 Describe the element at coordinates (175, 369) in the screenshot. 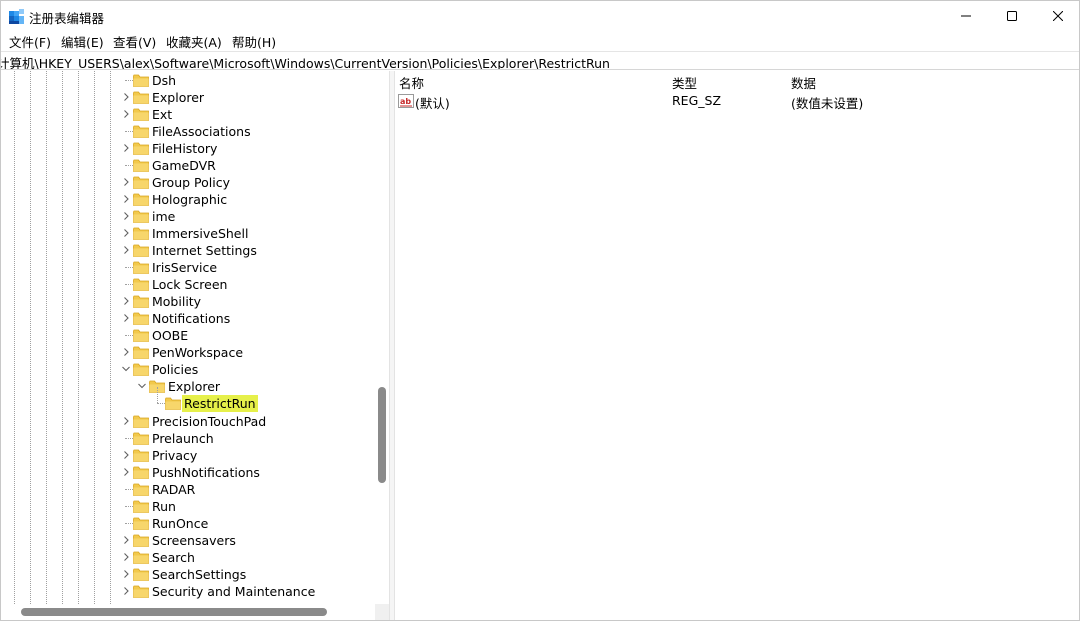

I see `tree-item-label: Policies` at that location.